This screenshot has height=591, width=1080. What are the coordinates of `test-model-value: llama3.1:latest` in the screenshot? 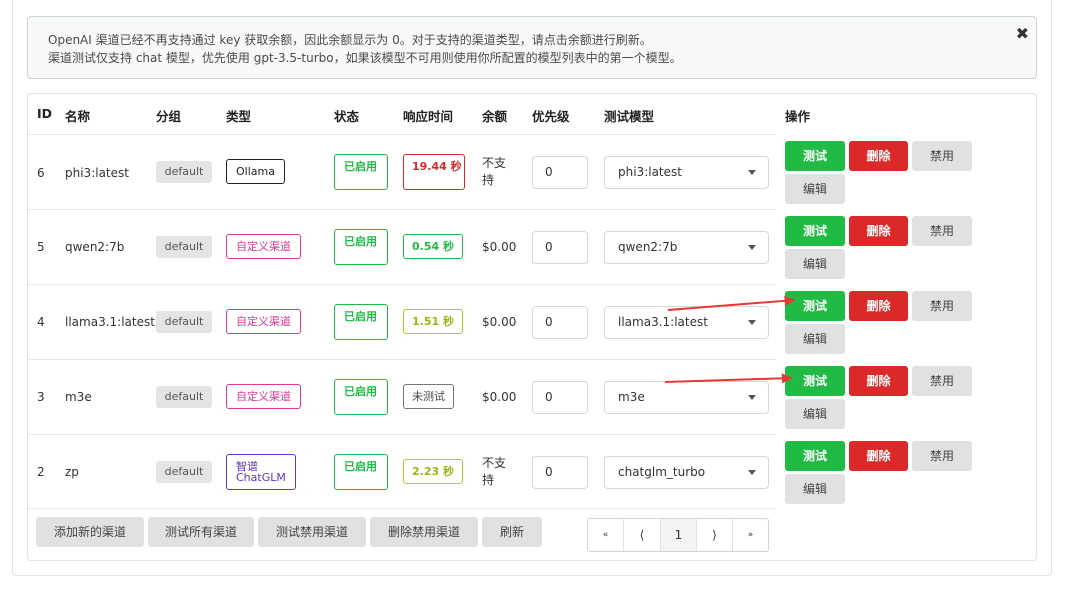 It's located at (663, 322).